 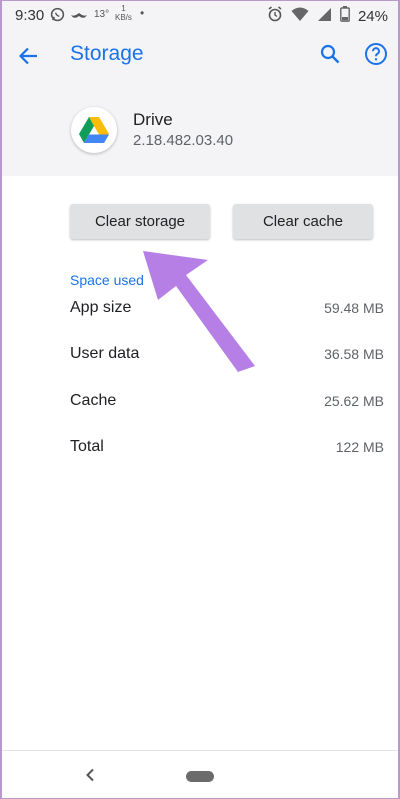 I want to click on annotation-arrow, so click(x=199, y=311).